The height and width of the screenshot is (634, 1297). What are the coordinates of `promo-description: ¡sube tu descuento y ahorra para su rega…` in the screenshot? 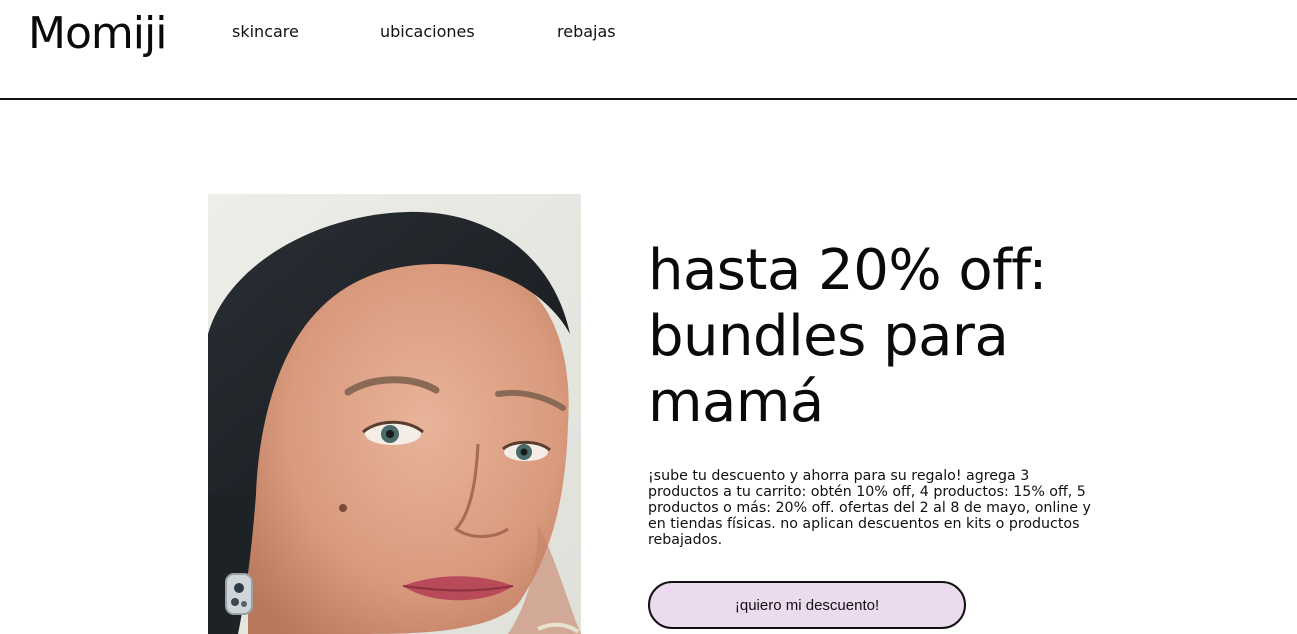 It's located at (869, 508).